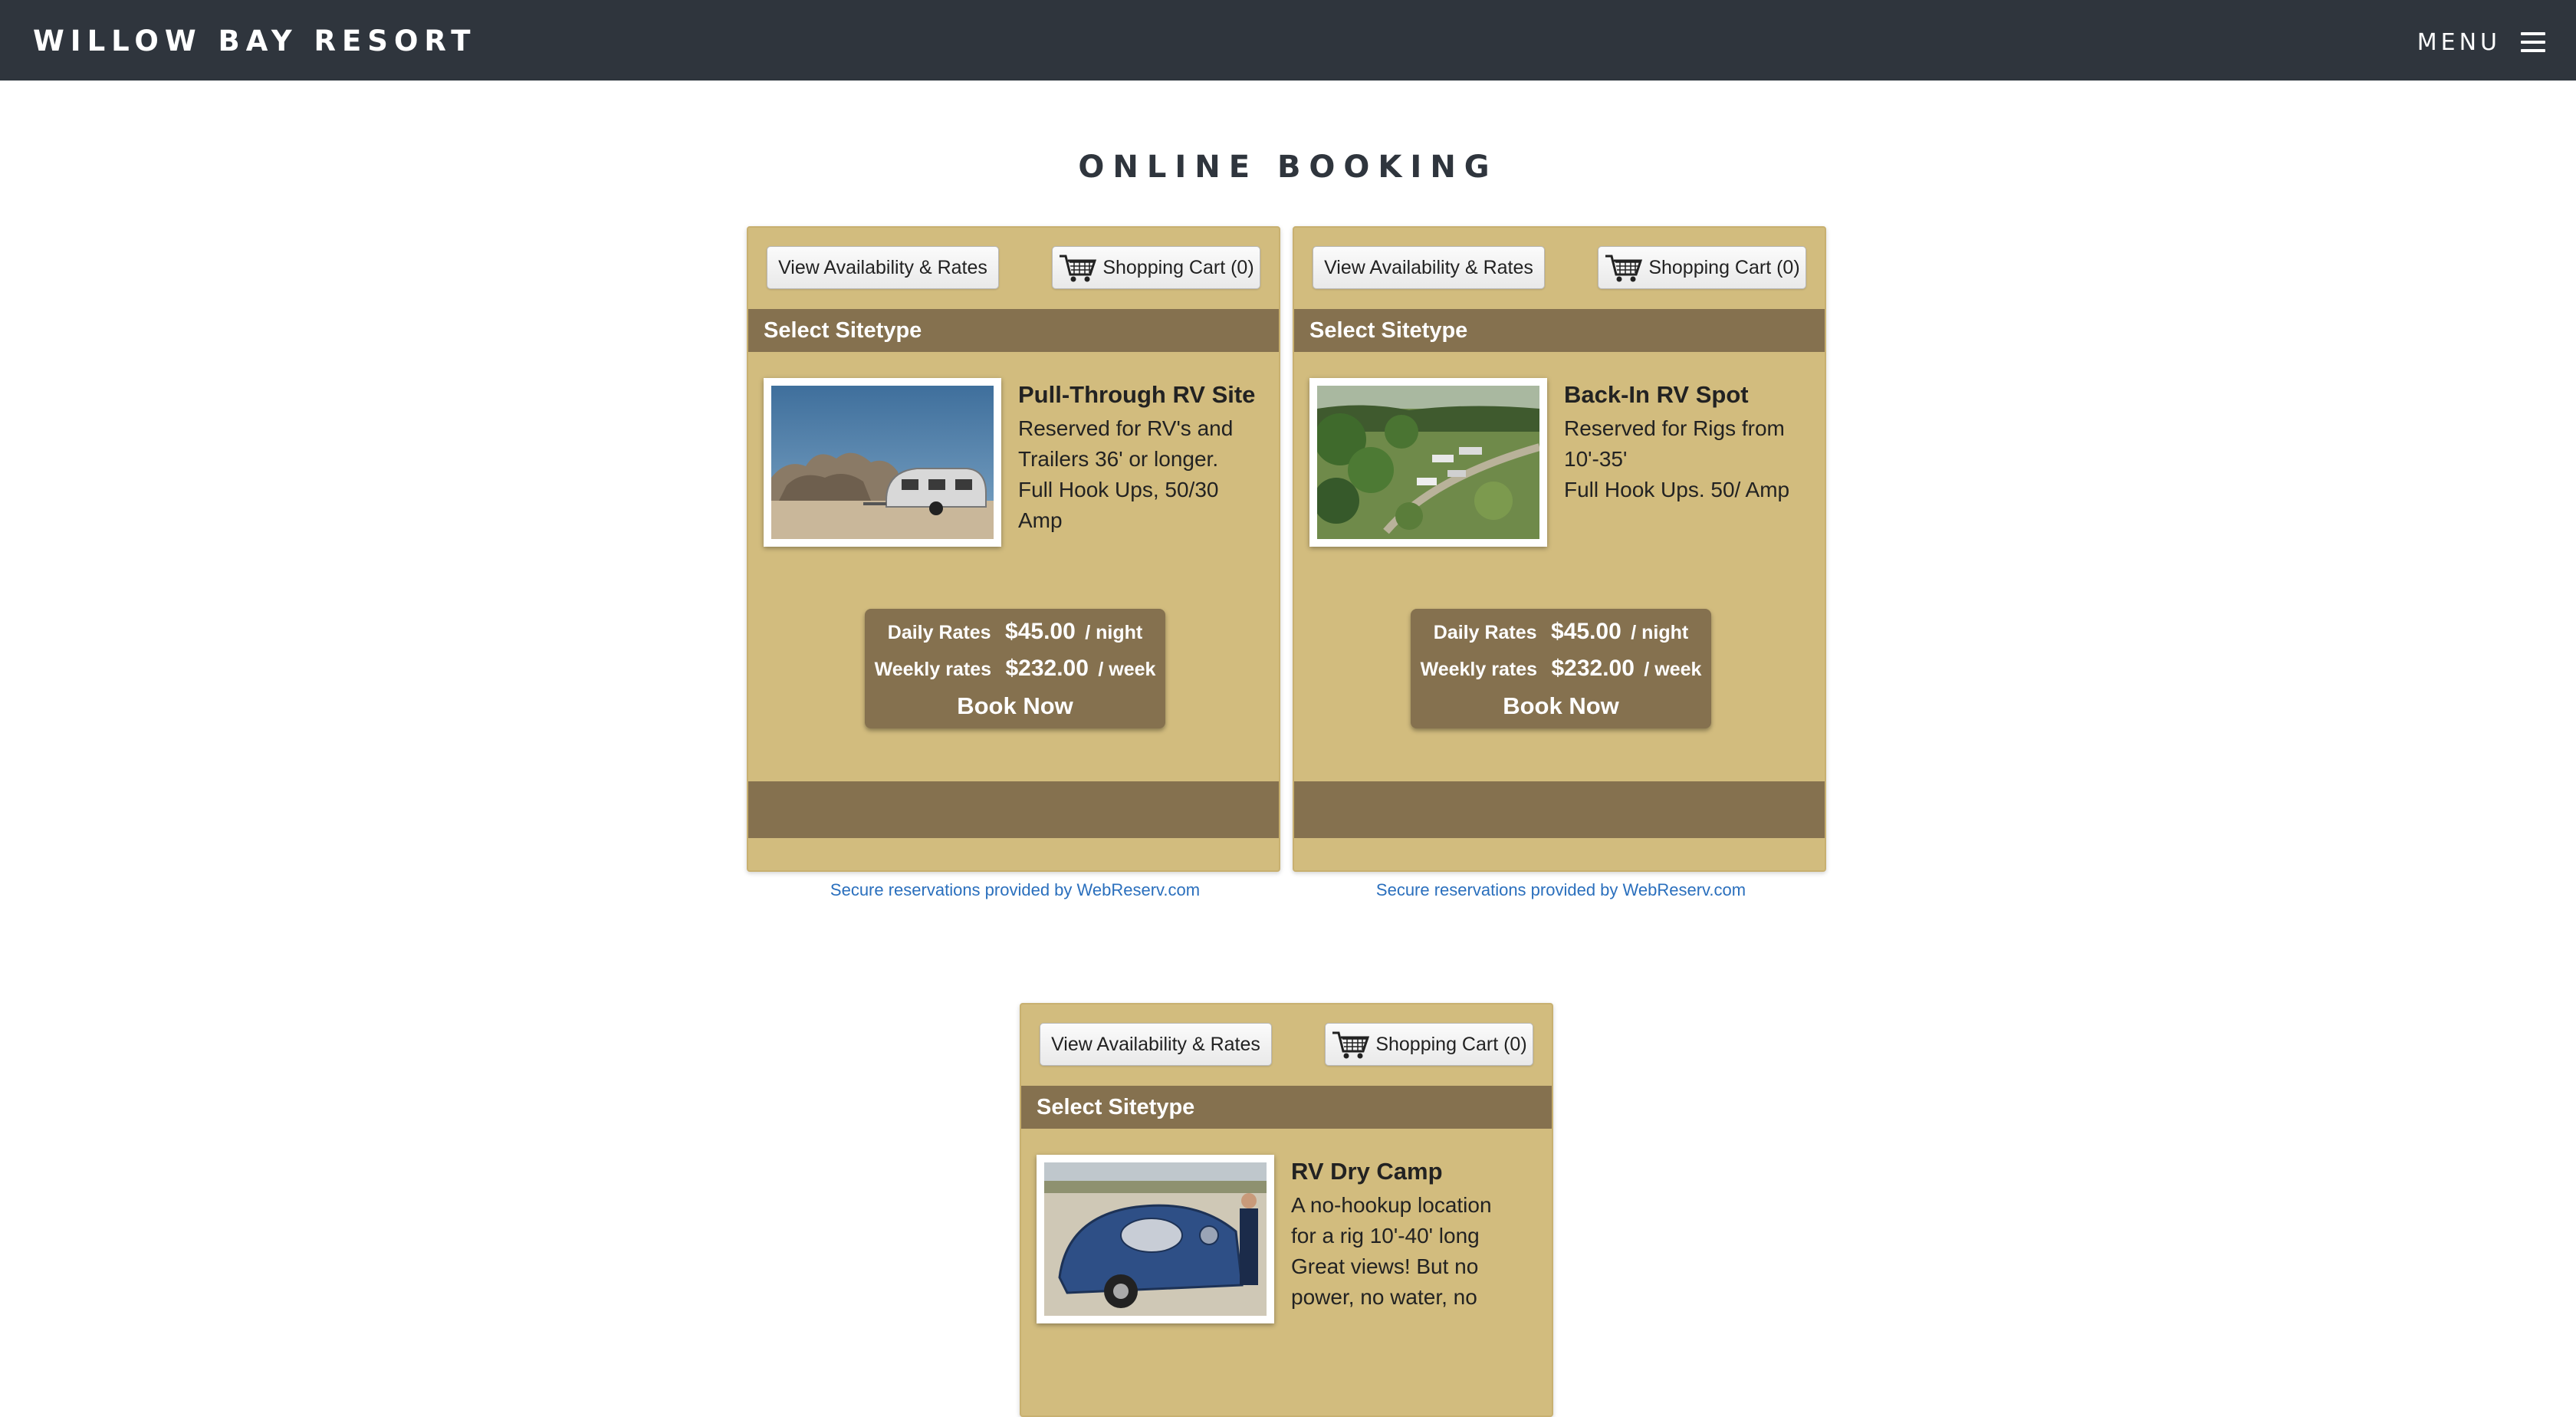  Describe the element at coordinates (1686, 395) in the screenshot. I see `site-name: Back-In RV Spot` at that location.